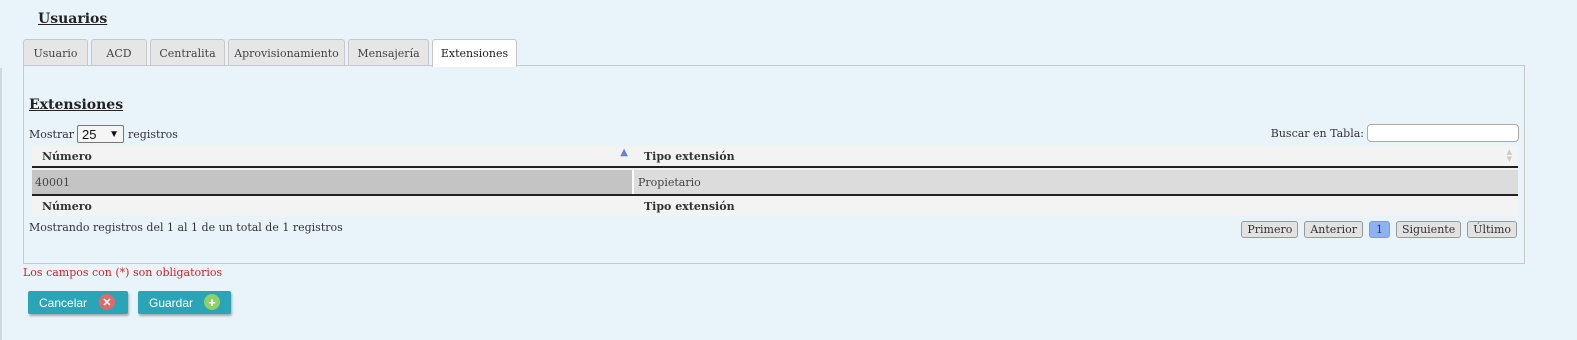 This screenshot has width=1577, height=340. I want to click on page-last-button: Último, so click(1492, 229).